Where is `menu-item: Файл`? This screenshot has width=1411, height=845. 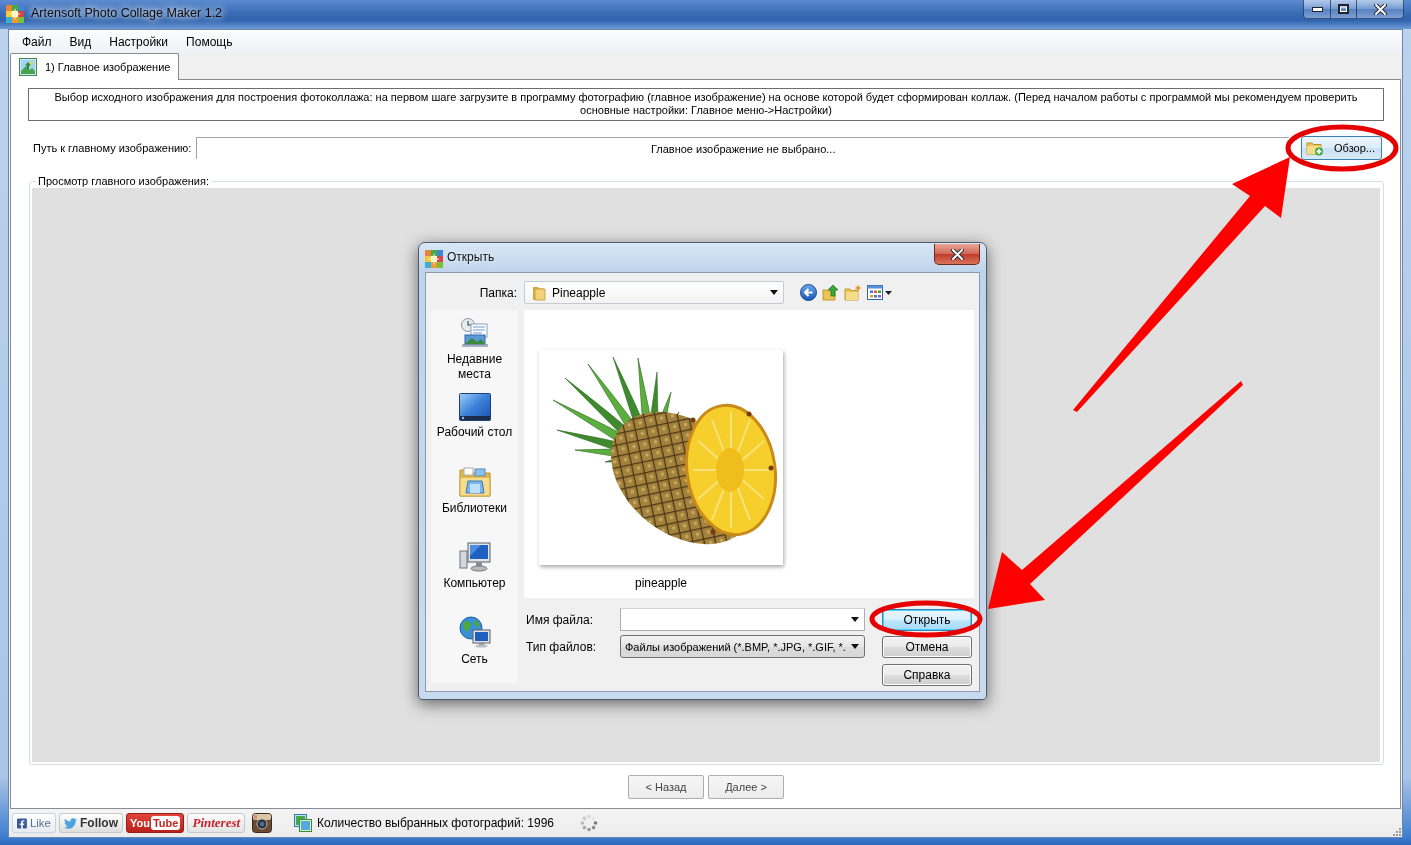 menu-item: Файл is located at coordinates (37, 41).